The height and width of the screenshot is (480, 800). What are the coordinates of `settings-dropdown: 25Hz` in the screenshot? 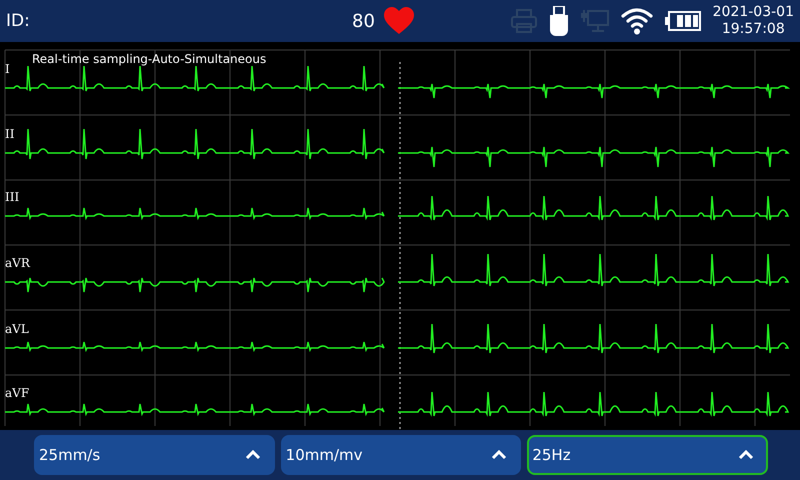 It's located at (647, 455).